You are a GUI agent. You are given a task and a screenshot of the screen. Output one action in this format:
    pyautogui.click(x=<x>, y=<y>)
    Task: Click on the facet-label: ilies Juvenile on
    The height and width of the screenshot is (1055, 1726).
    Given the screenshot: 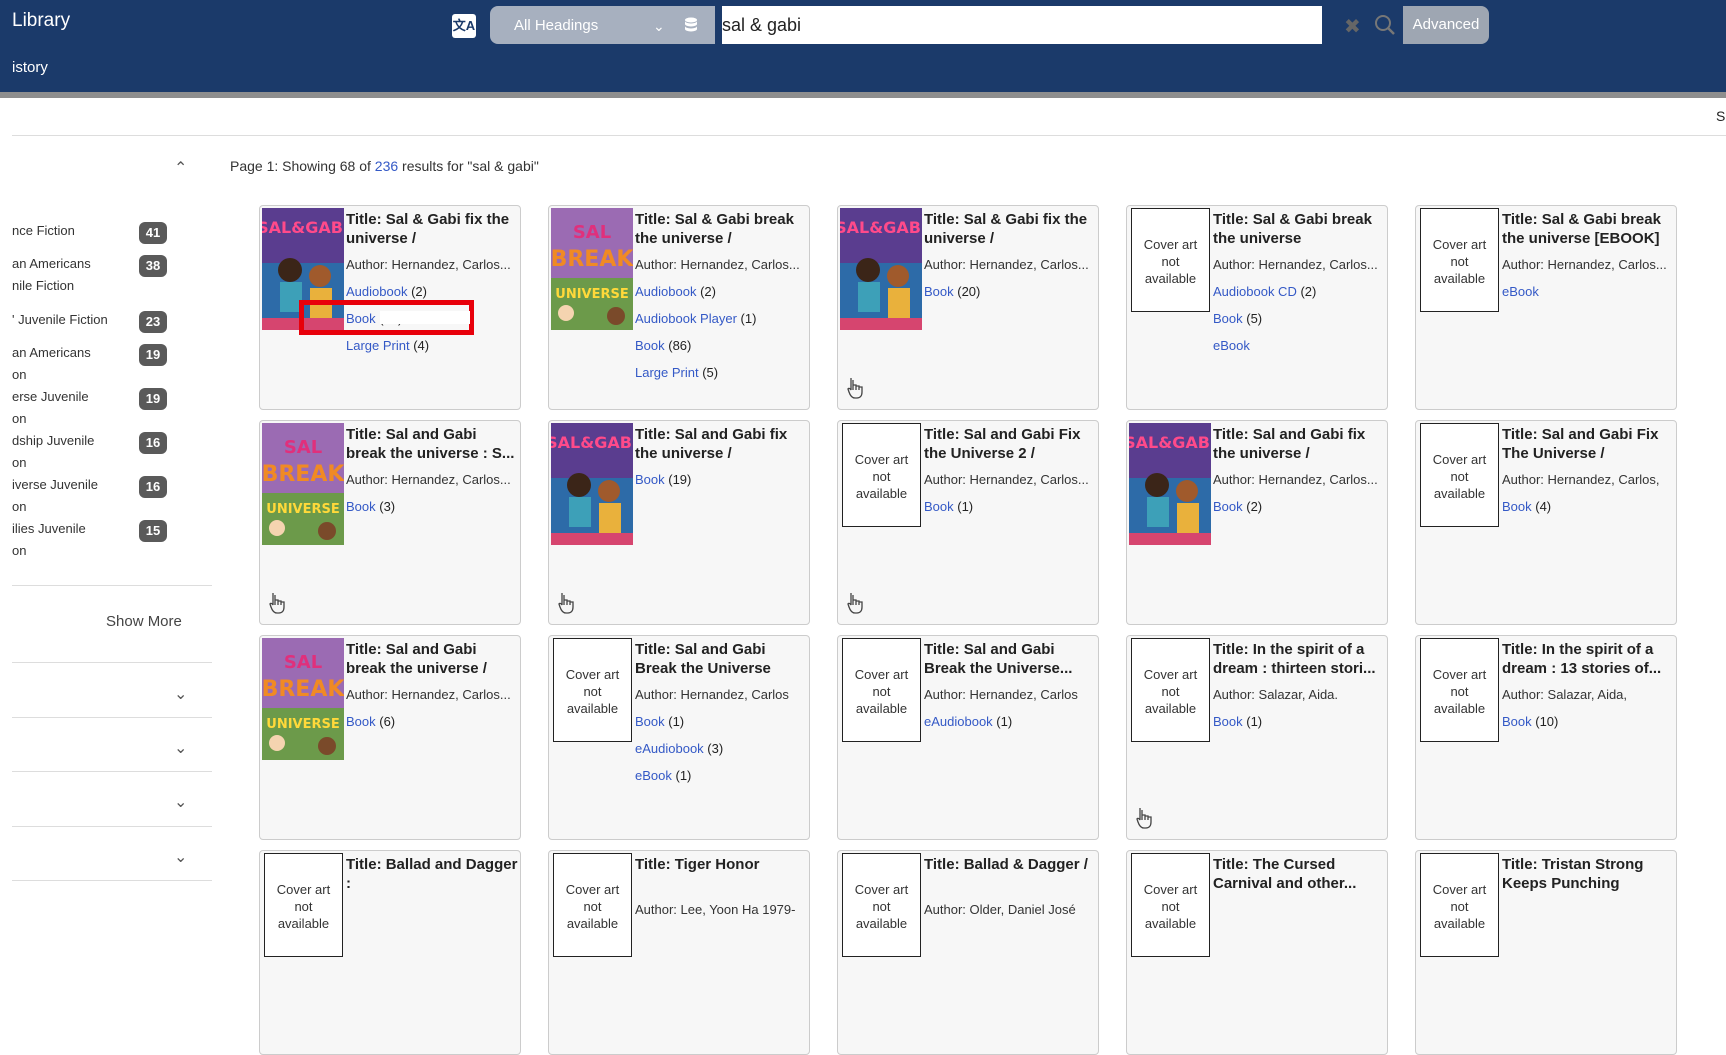 What is the action you would take?
    pyautogui.click(x=72, y=540)
    